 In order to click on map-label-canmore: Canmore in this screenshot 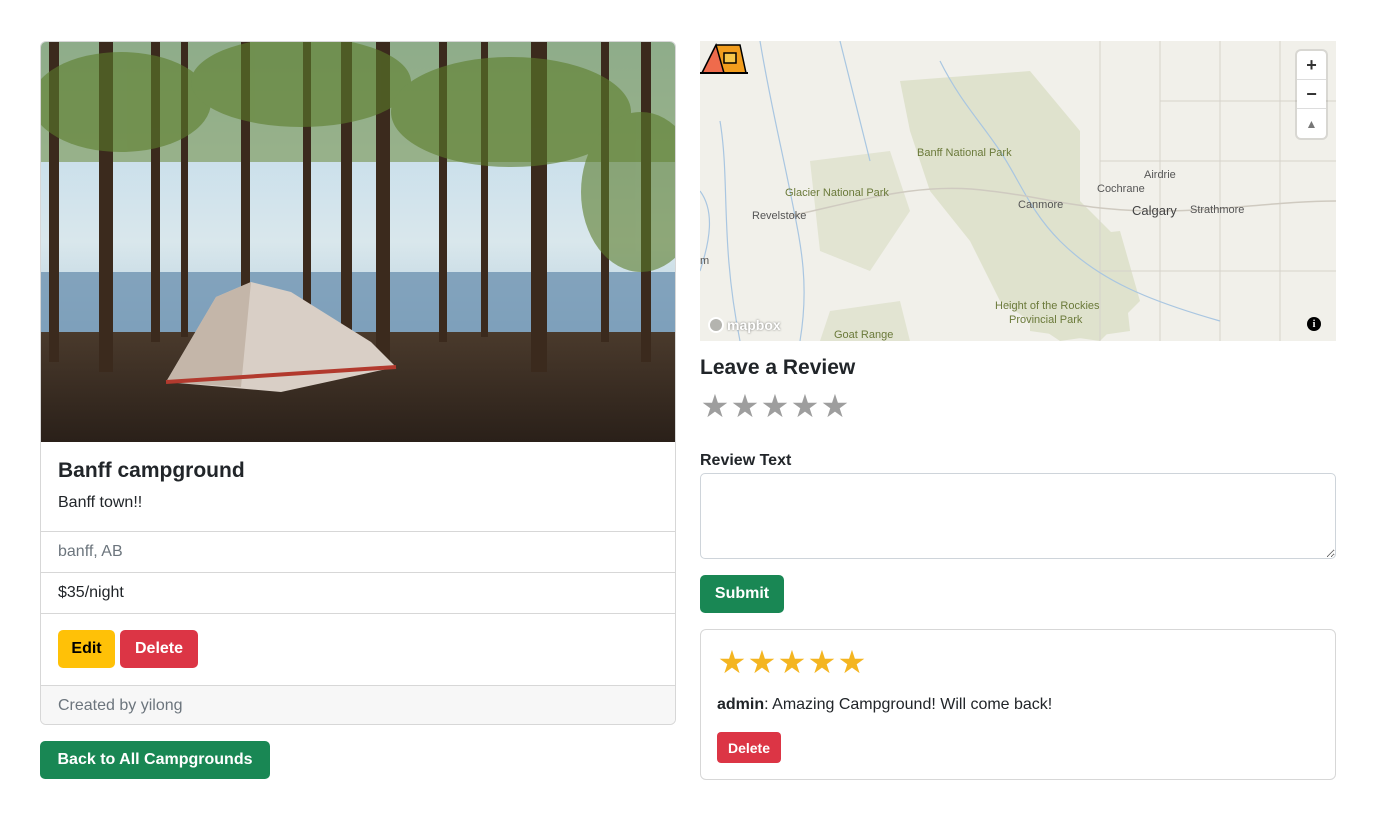, I will do `click(1041, 205)`.